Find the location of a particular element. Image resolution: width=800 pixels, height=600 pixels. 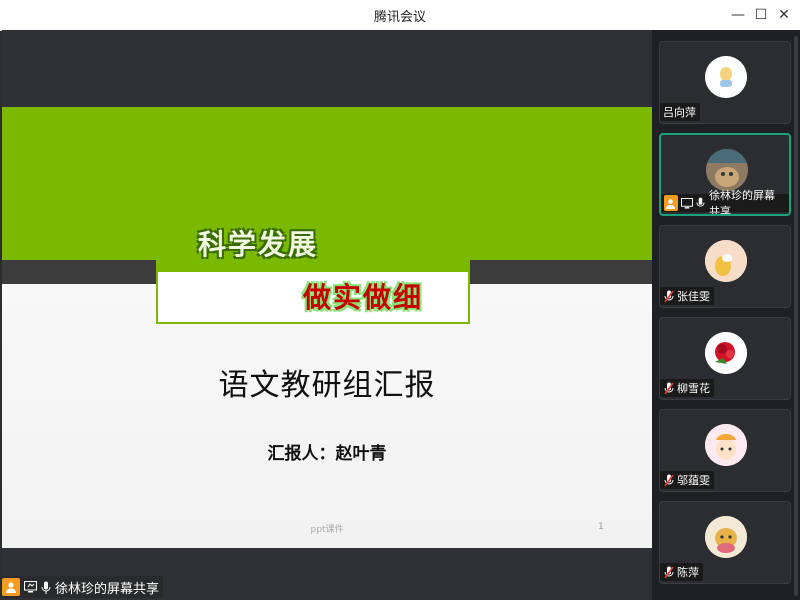

slide-title: 语文教研组汇报 is located at coordinates (327, 385).